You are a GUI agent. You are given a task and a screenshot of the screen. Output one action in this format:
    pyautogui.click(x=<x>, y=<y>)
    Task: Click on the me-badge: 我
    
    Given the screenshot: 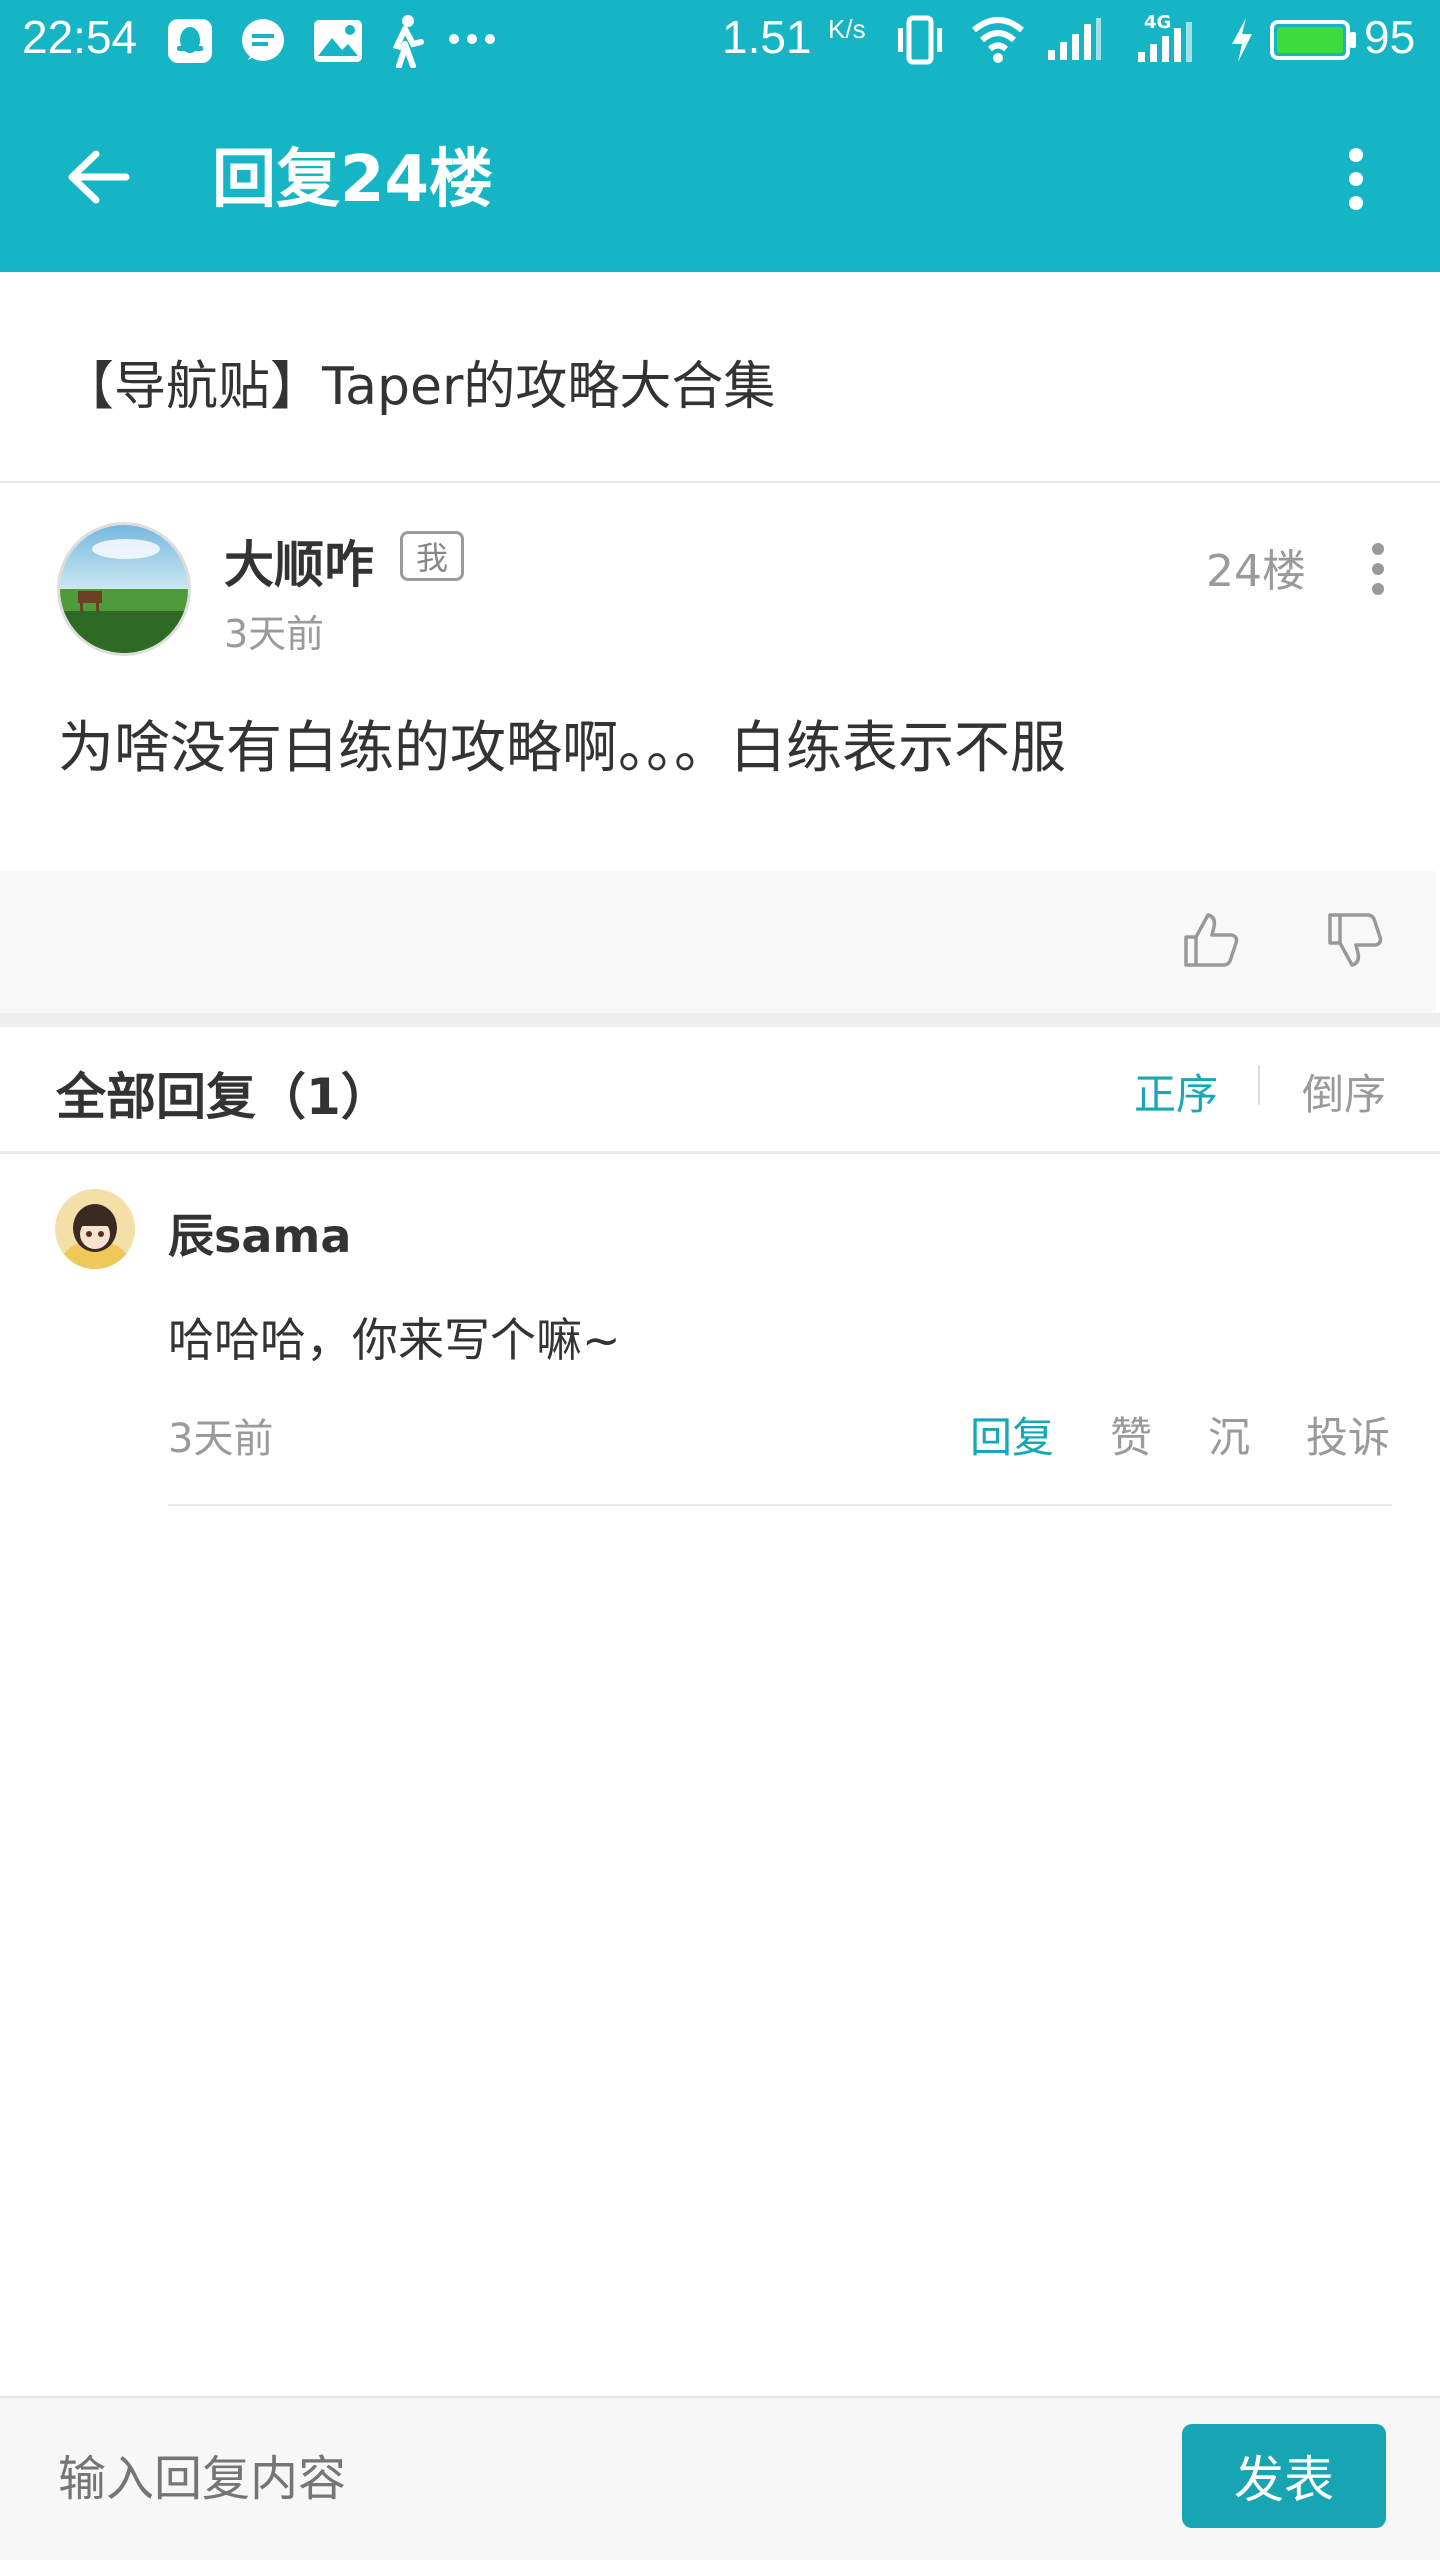 What is the action you would take?
    pyautogui.click(x=432, y=556)
    